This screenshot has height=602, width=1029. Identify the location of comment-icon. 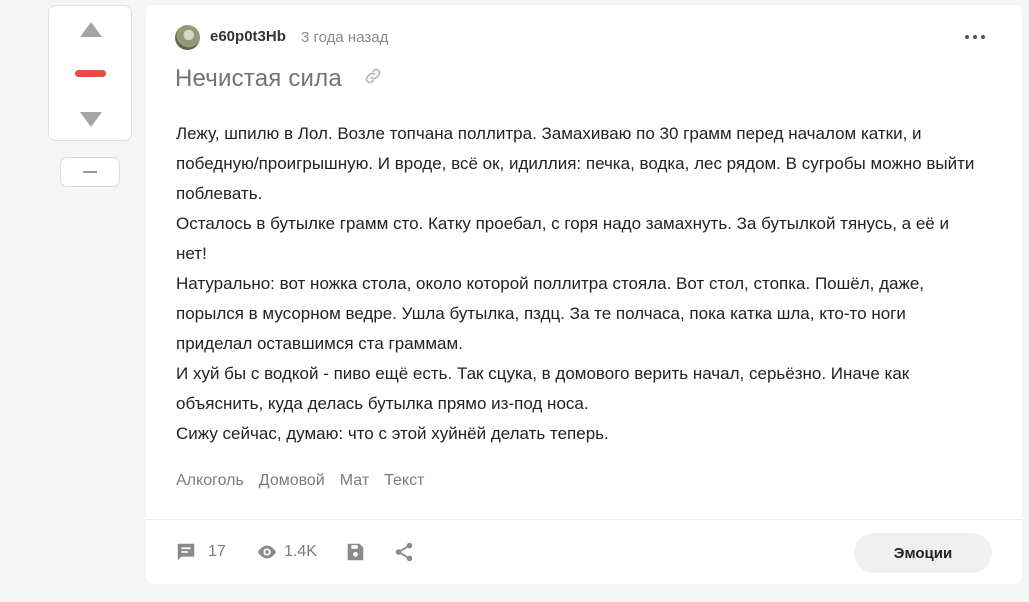
(186, 552).